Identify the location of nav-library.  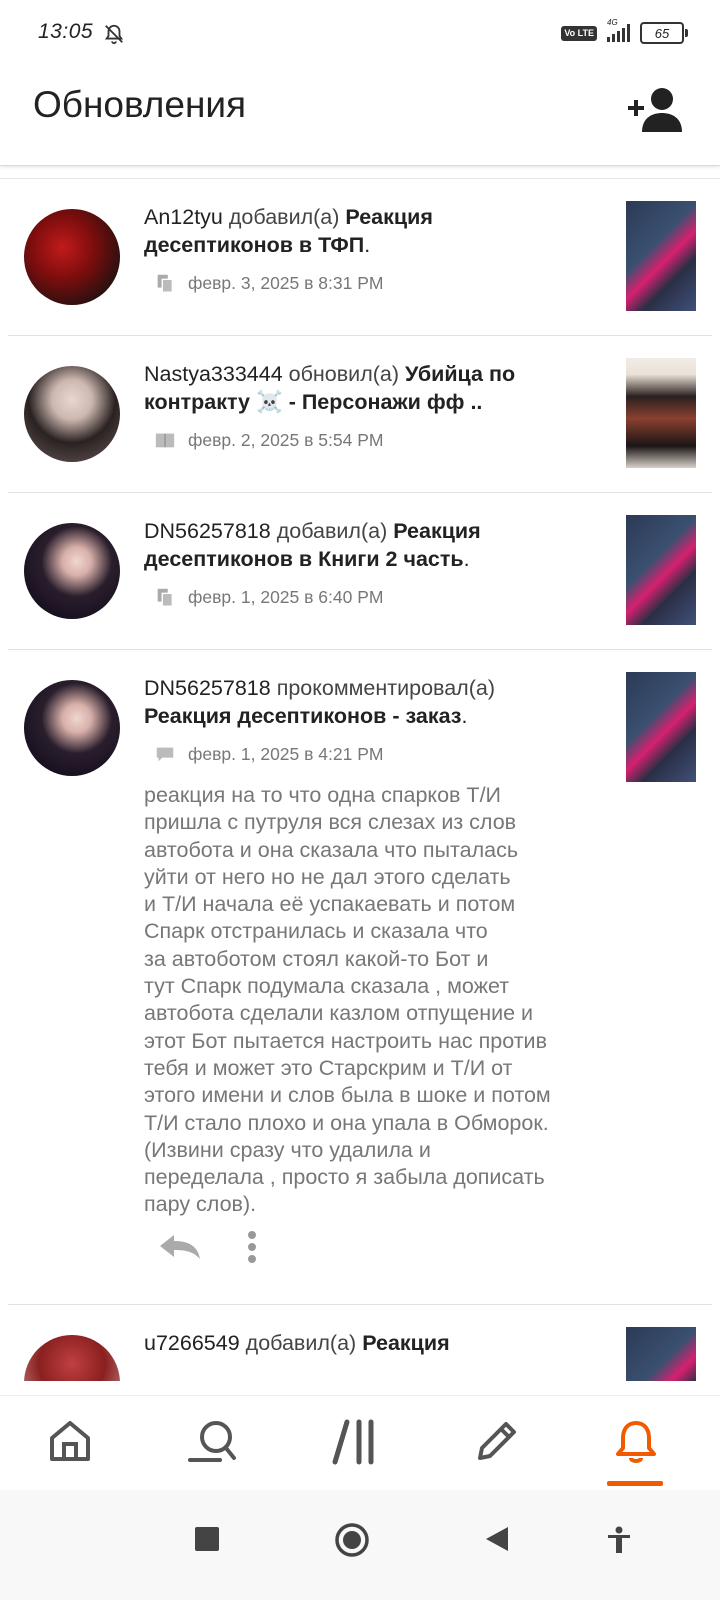
(354, 1448).